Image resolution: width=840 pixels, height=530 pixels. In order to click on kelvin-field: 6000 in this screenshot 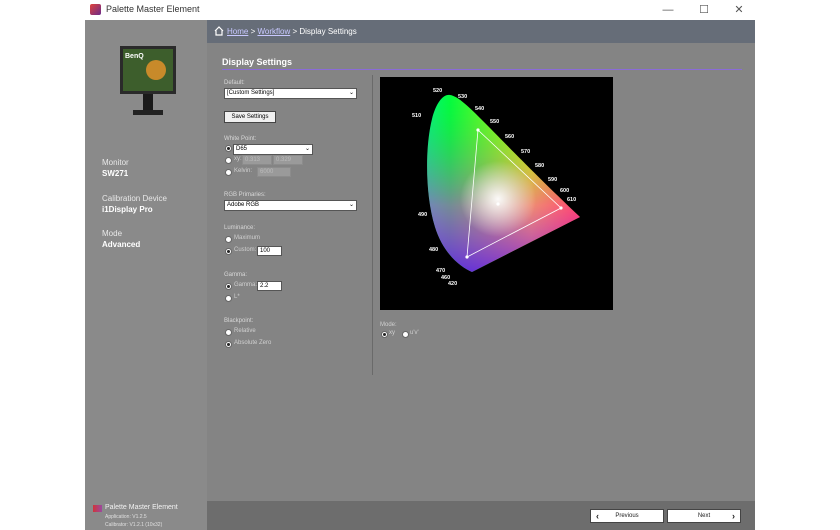, I will do `click(274, 172)`.